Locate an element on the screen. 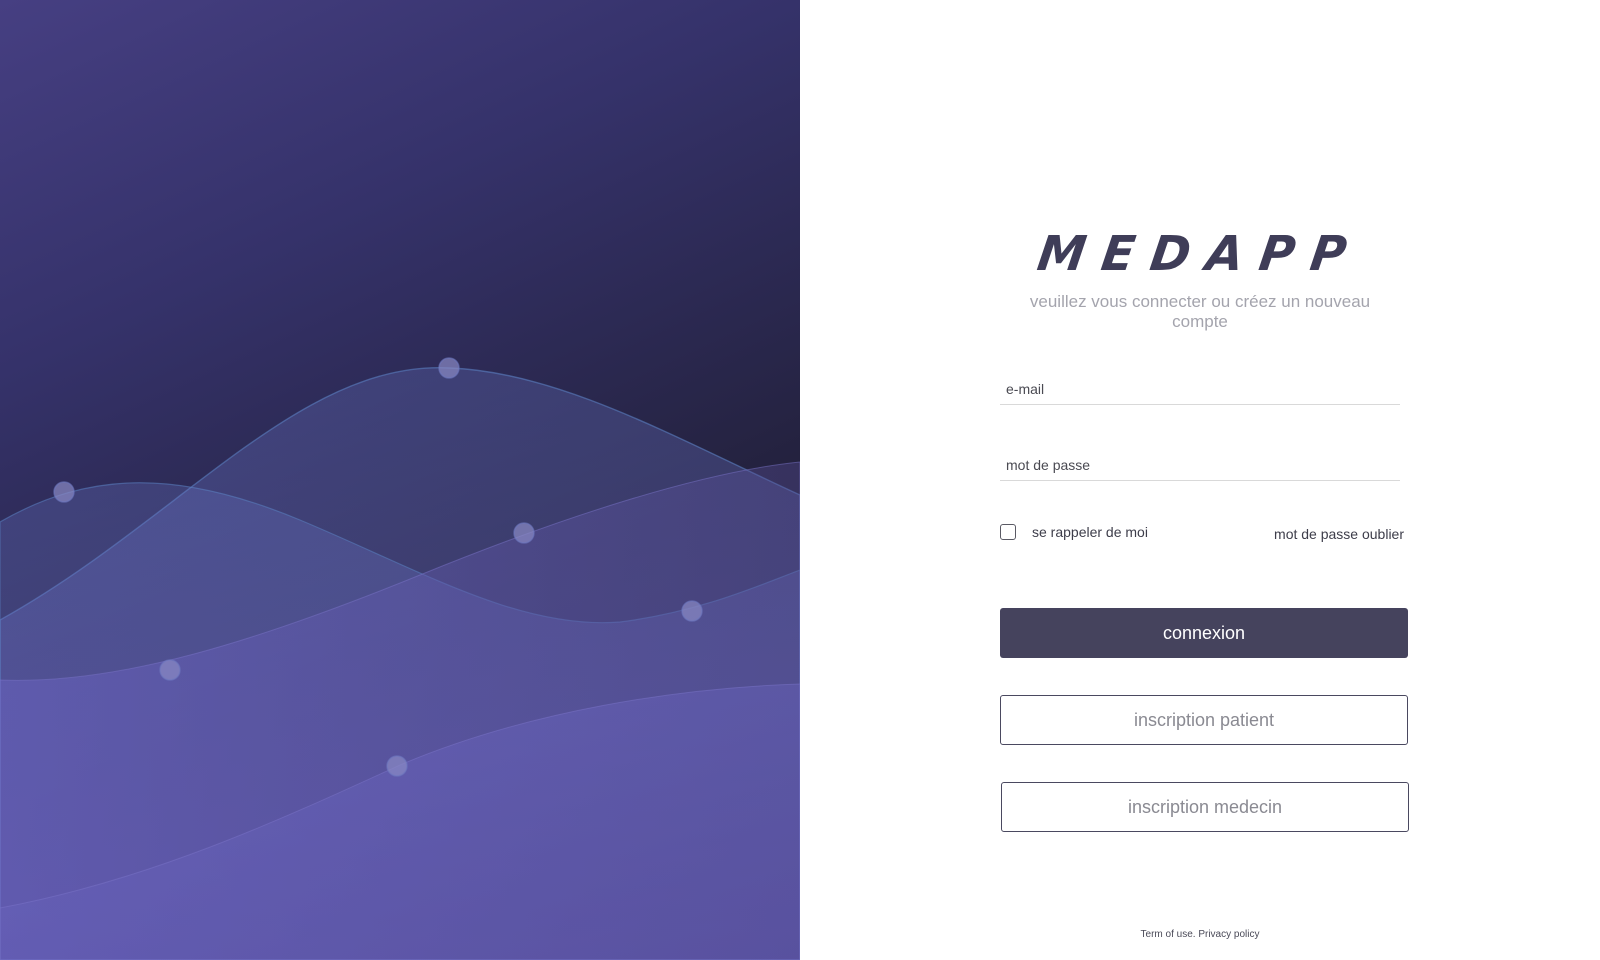 The height and width of the screenshot is (960, 1600). terms-link: Term of use. is located at coordinates (1168, 934).